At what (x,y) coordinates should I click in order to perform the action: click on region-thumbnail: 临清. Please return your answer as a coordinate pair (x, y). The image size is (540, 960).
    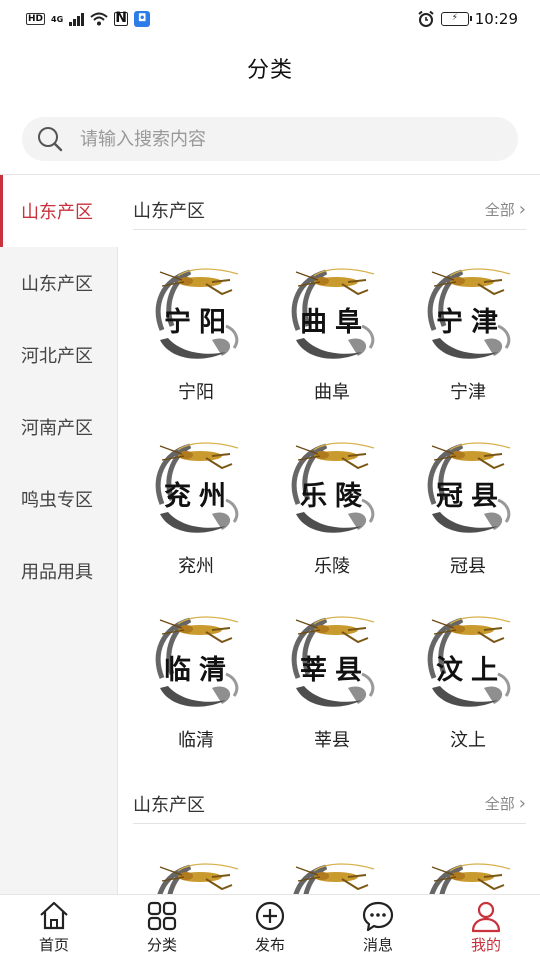
    Looking at the image, I should click on (196, 662).